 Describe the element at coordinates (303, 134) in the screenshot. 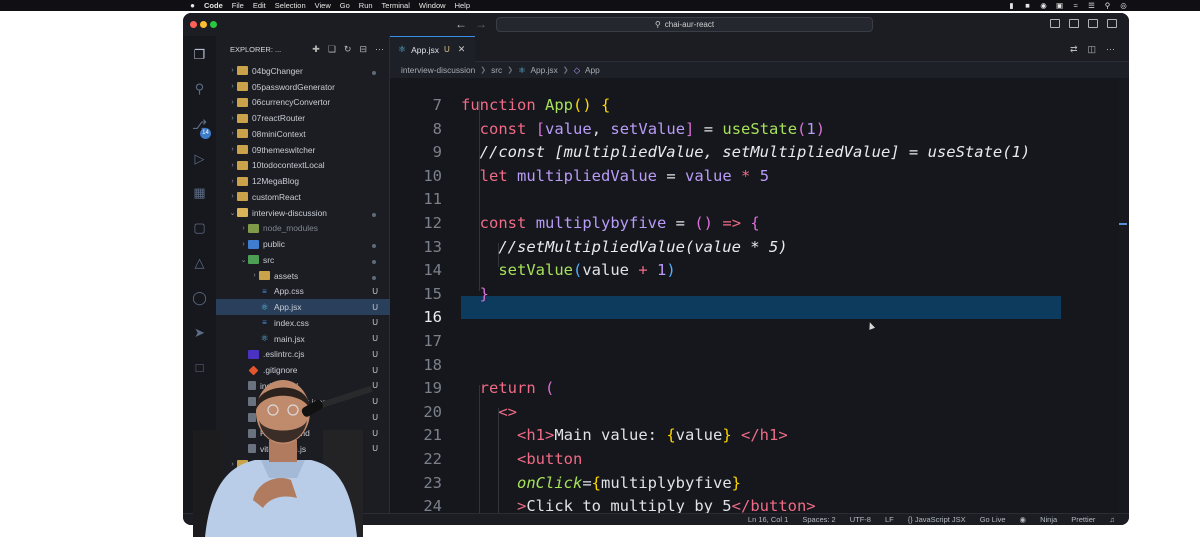

I see `tree-item: › 08miniContext` at that location.